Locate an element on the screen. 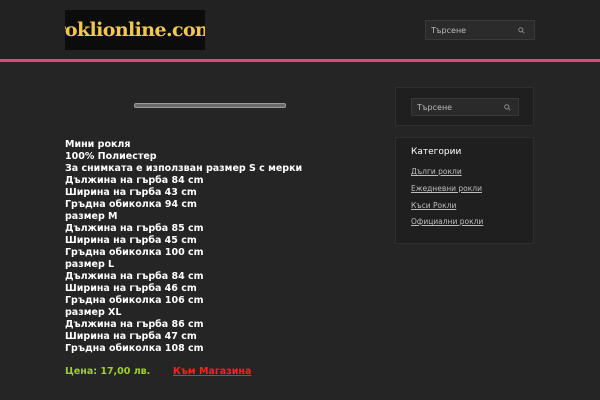 This screenshot has width=600, height=400. site-logo: roklionline.com is located at coordinates (135, 30).